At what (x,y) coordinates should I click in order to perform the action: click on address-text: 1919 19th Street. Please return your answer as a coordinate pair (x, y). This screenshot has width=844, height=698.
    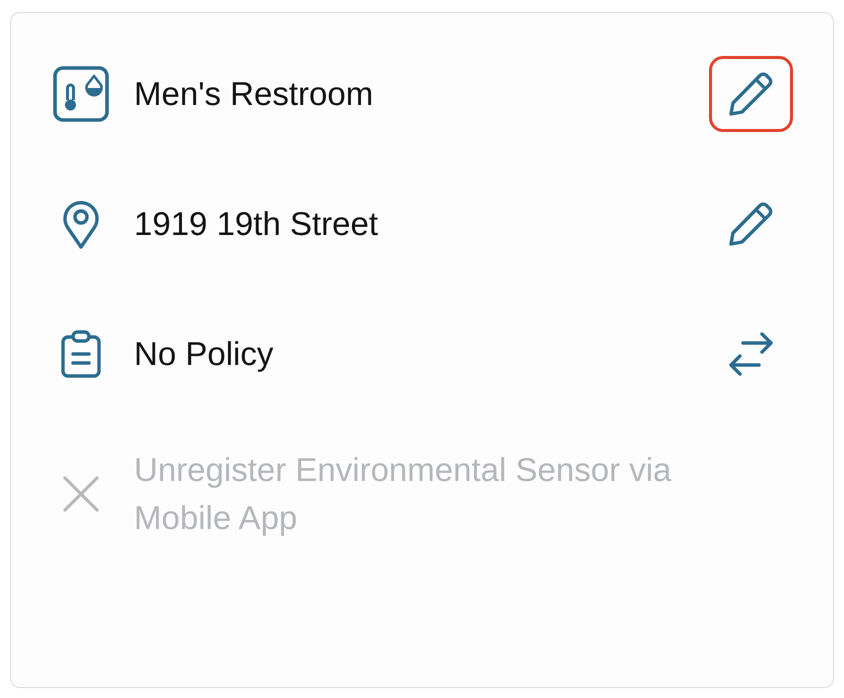
    Looking at the image, I should click on (256, 224).